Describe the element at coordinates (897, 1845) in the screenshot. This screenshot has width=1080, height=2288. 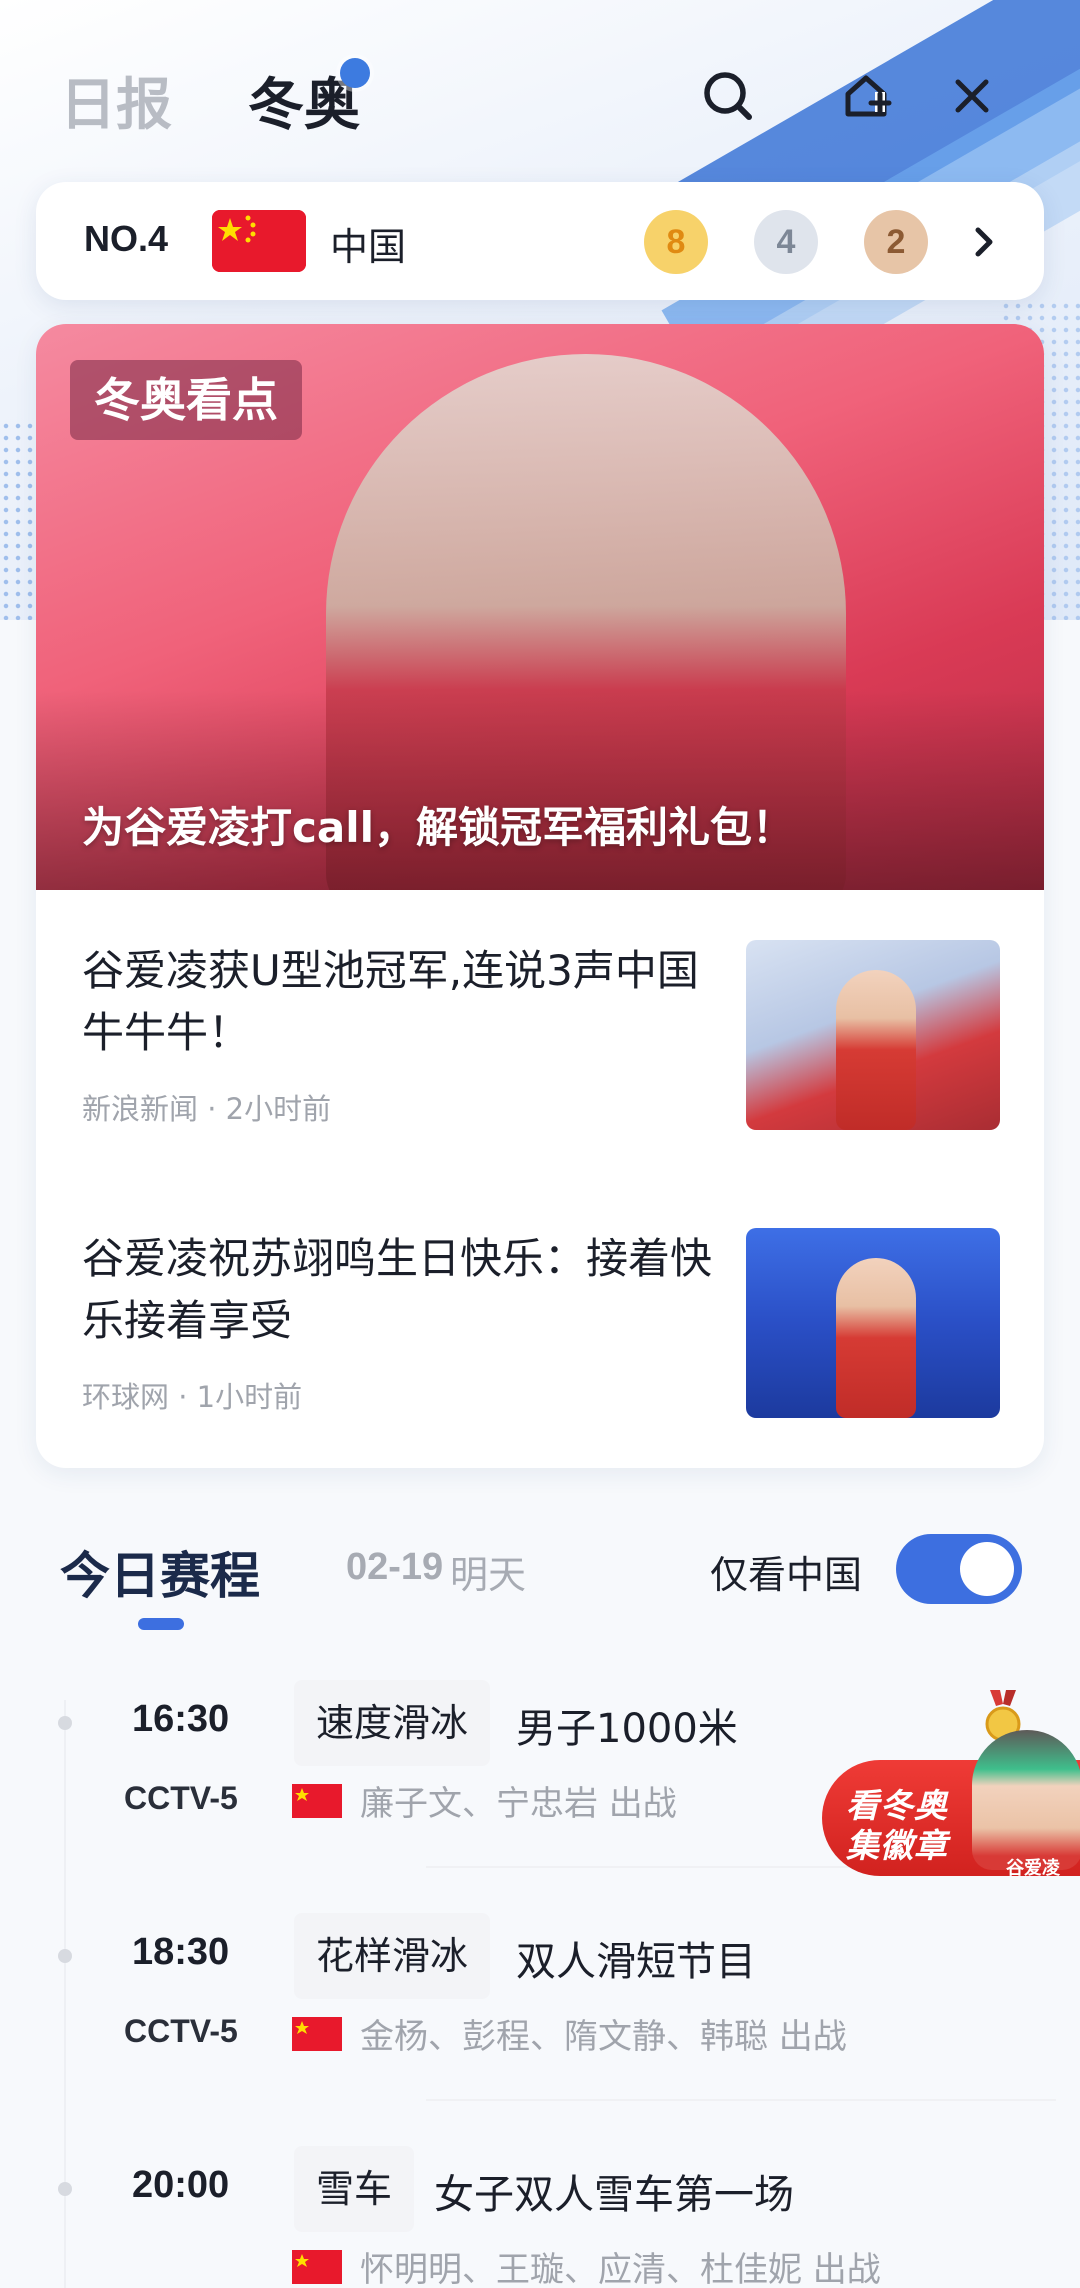
I see `badge-line2: 集徽章` at that location.